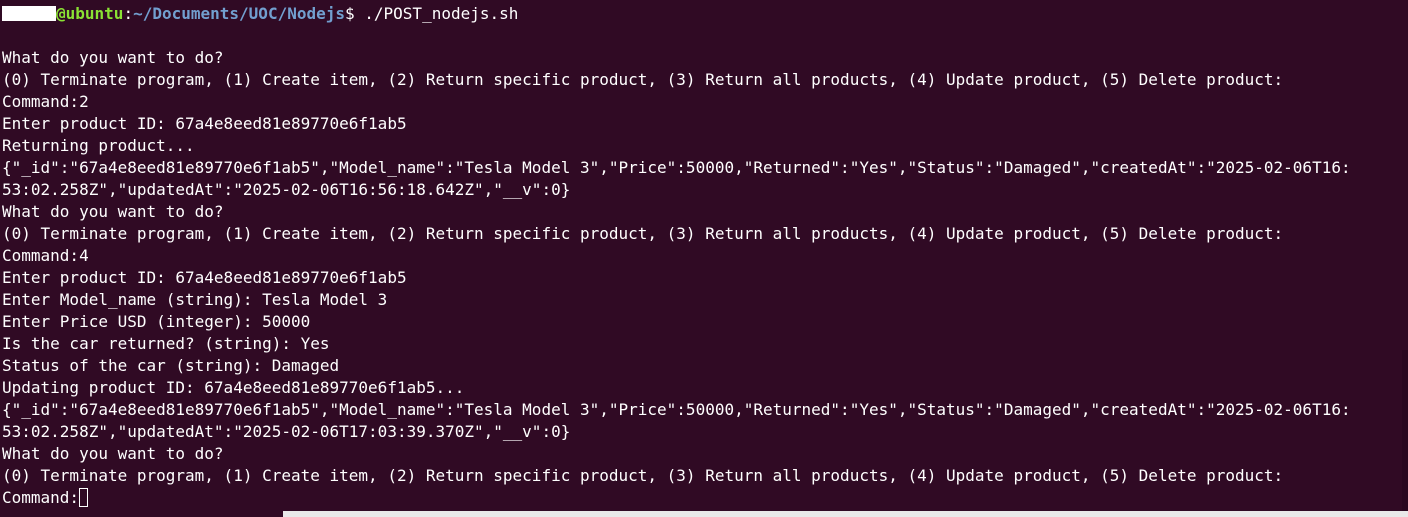 The height and width of the screenshot is (517, 1408). What do you see at coordinates (705, 498) in the screenshot?
I see `command-input-line: Command:` at bounding box center [705, 498].